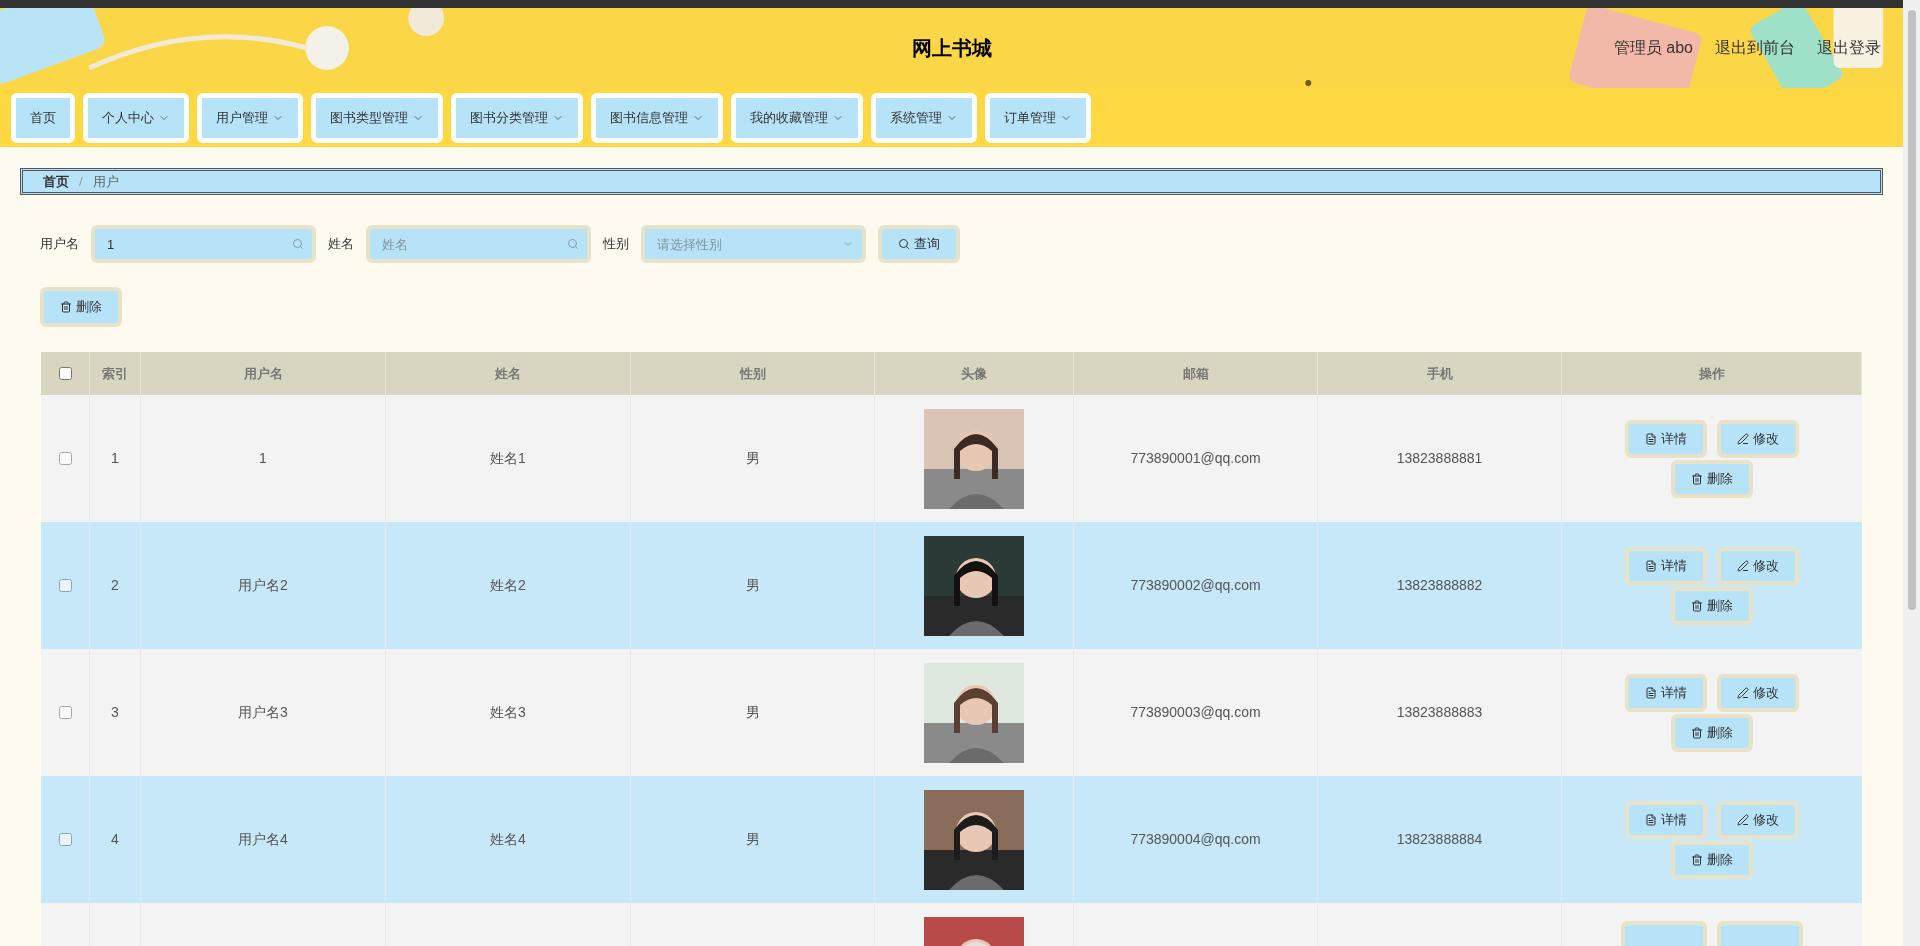 The image size is (1920, 946). I want to click on nav-menu-item: 用户管理, so click(250, 117).